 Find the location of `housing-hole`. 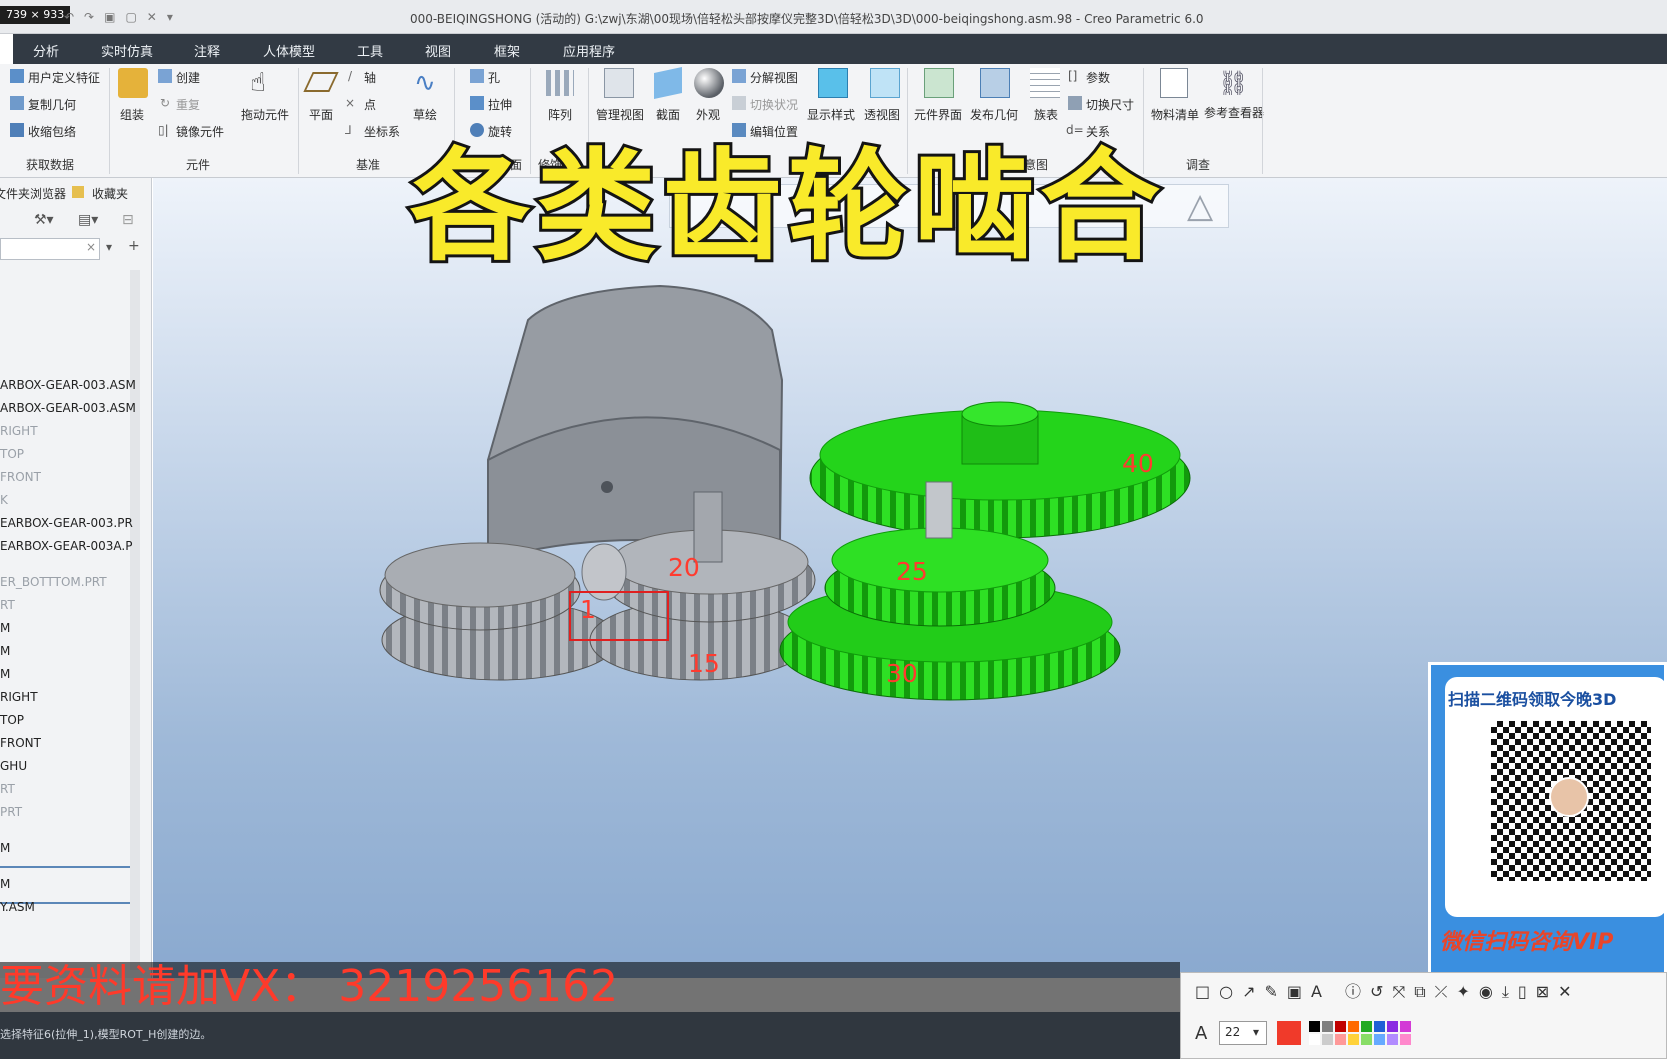

housing-hole is located at coordinates (607, 487).